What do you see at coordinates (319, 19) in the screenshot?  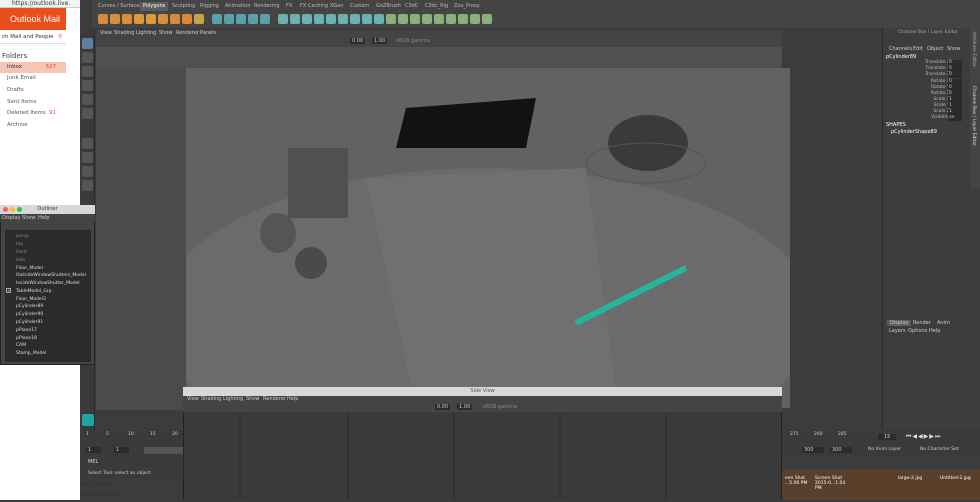 I see `append-icon` at bounding box center [319, 19].